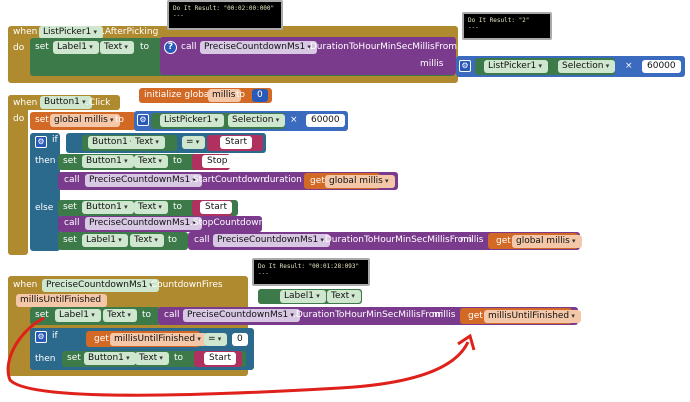 The height and width of the screenshot is (402, 690). What do you see at coordinates (173, 240) in the screenshot?
I see `to-keyword-5: to` at bounding box center [173, 240].